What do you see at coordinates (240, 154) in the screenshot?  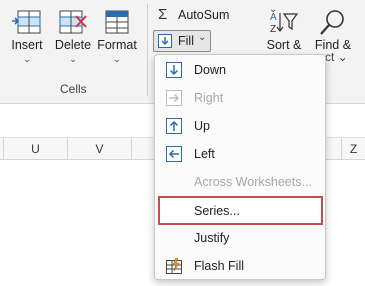 I see `menu-item-left: Left` at bounding box center [240, 154].